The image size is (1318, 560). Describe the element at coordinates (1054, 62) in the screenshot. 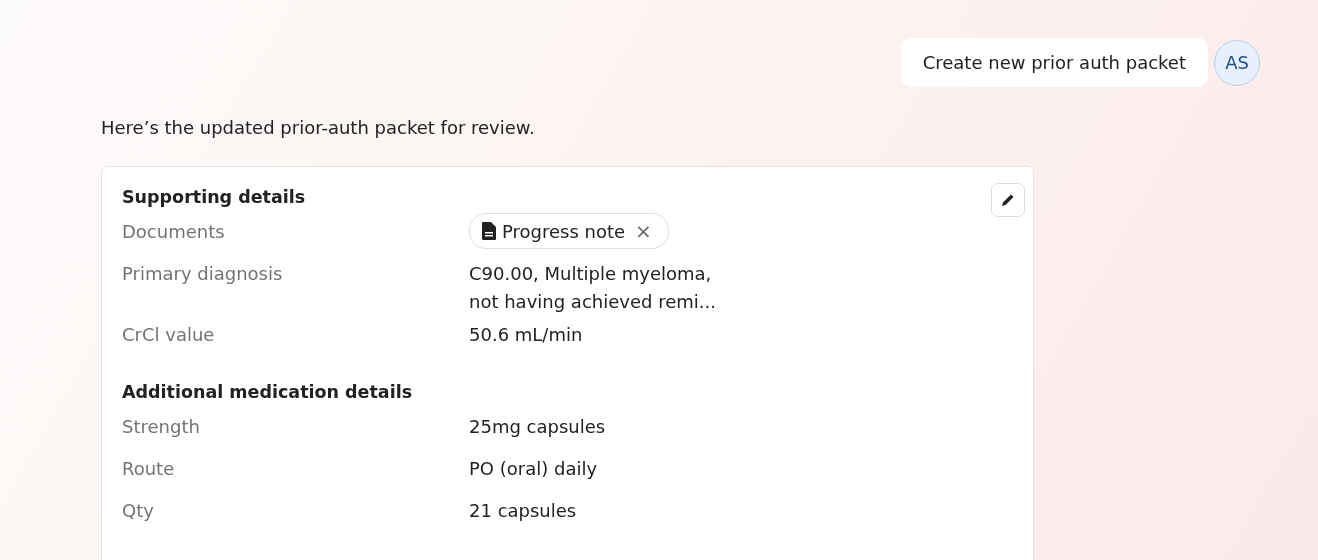

I see `user-message: Create new prior auth packet` at that location.